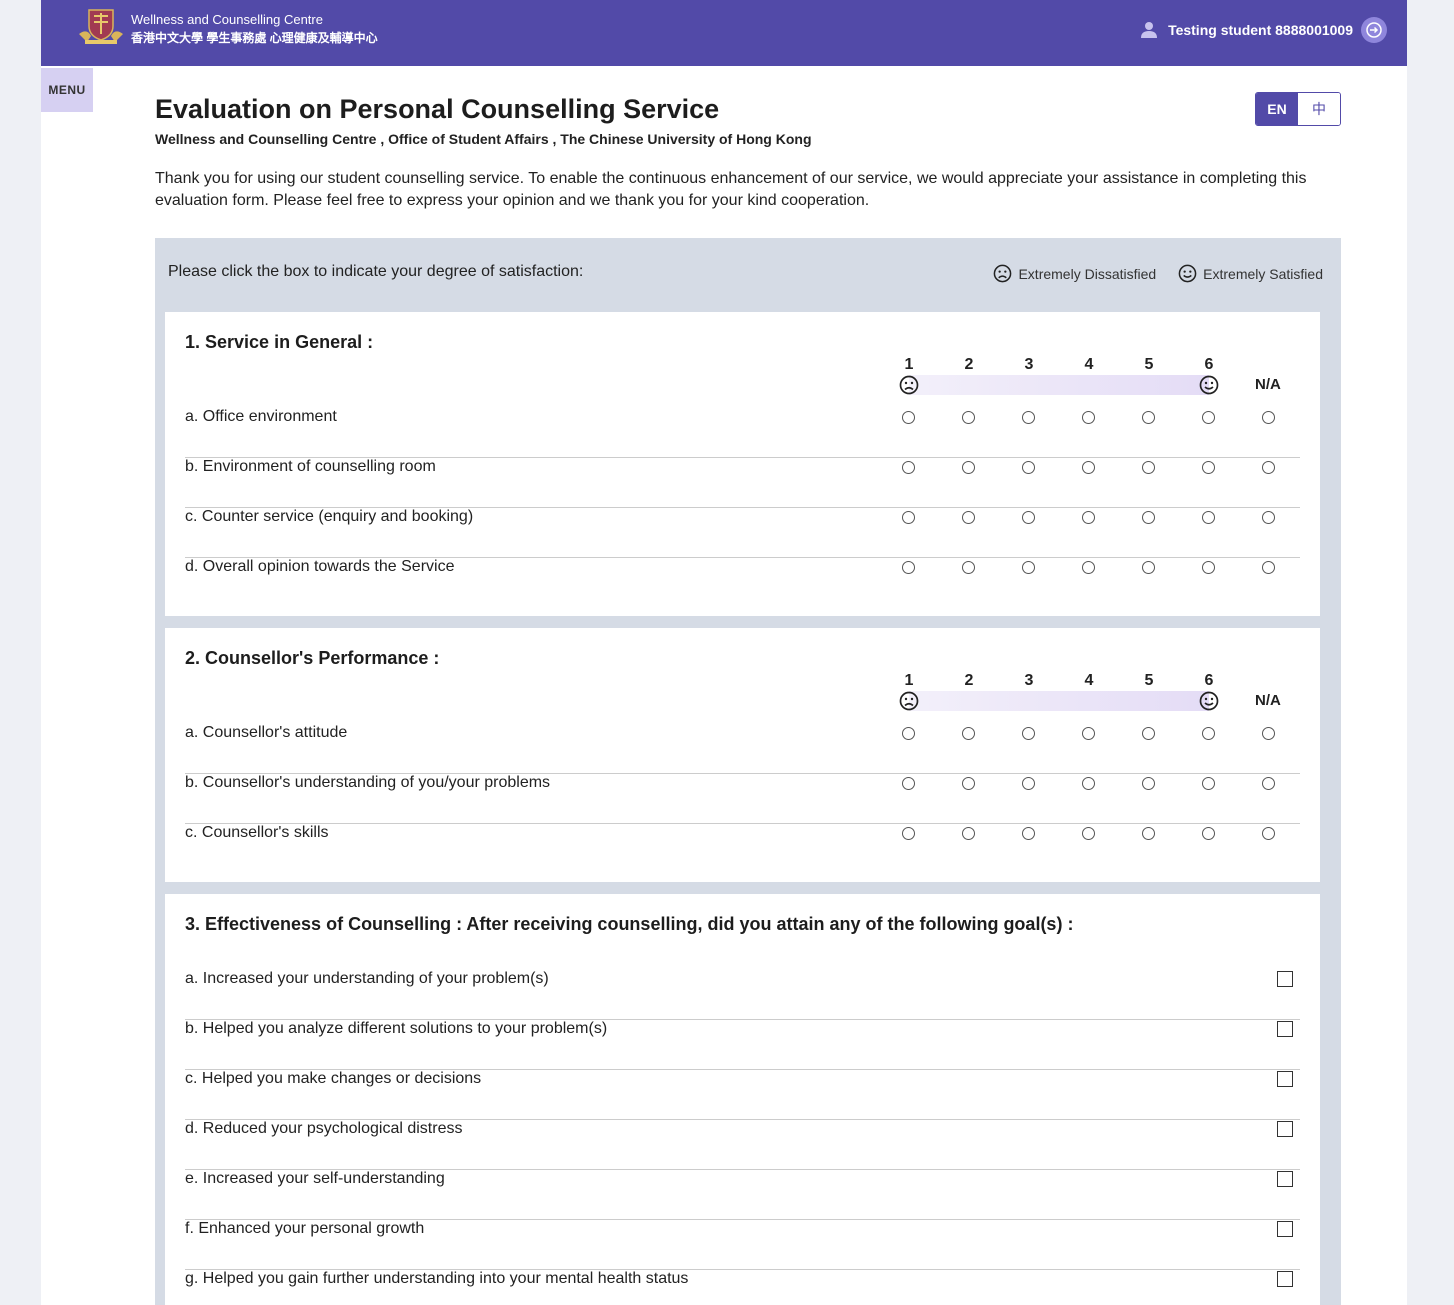 Image resolution: width=1454 pixels, height=1305 pixels. What do you see at coordinates (1209, 701) in the screenshot?
I see `happy-face-icon` at bounding box center [1209, 701].